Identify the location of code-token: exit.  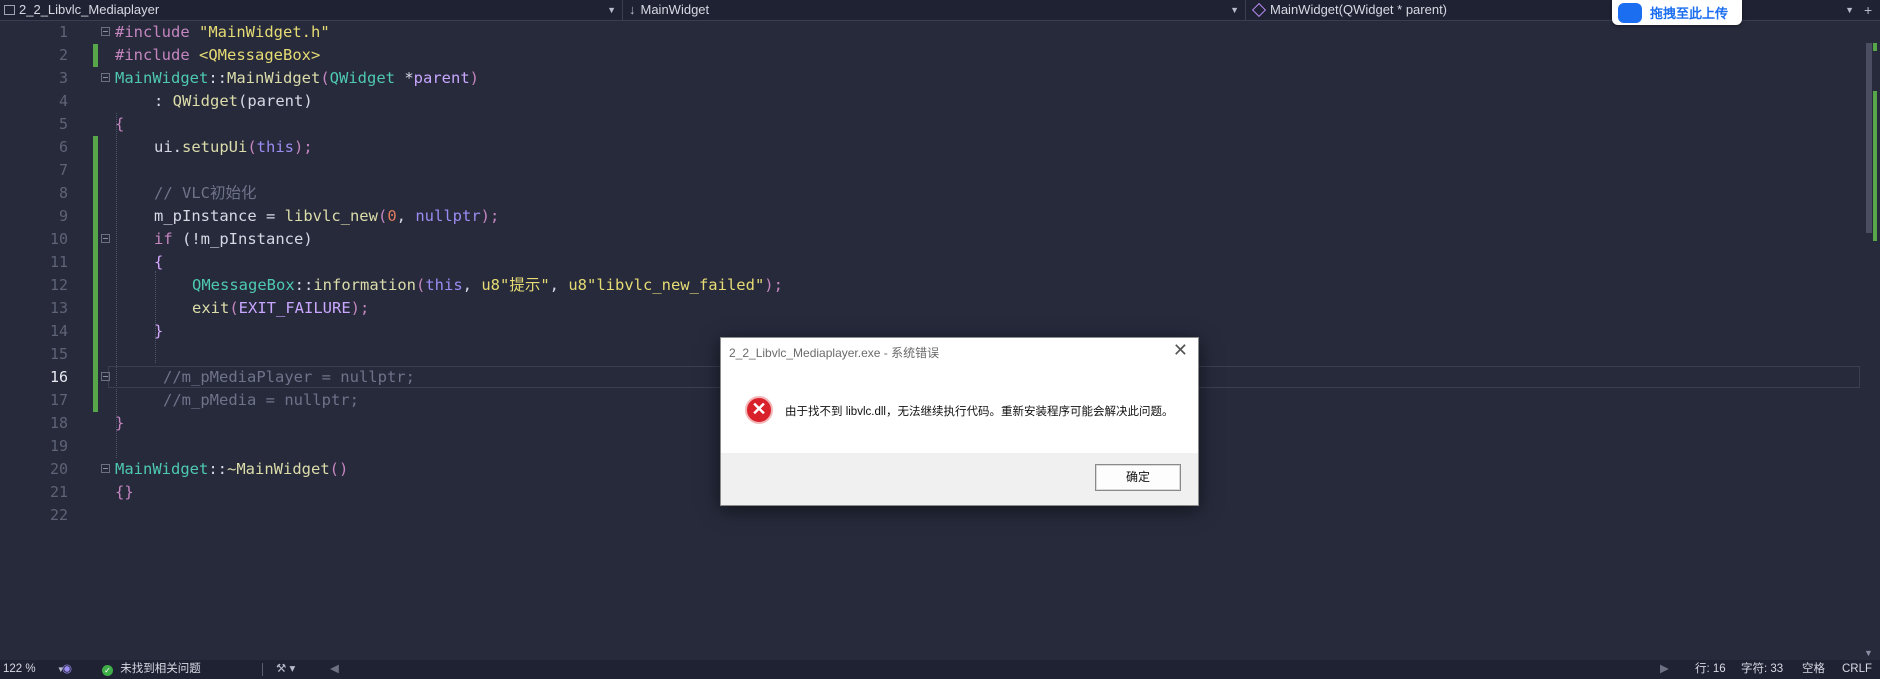
(211, 308).